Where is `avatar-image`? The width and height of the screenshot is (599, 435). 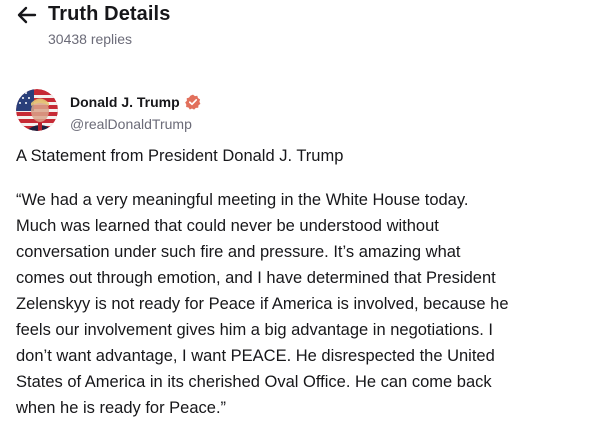 avatar-image is located at coordinates (37, 110).